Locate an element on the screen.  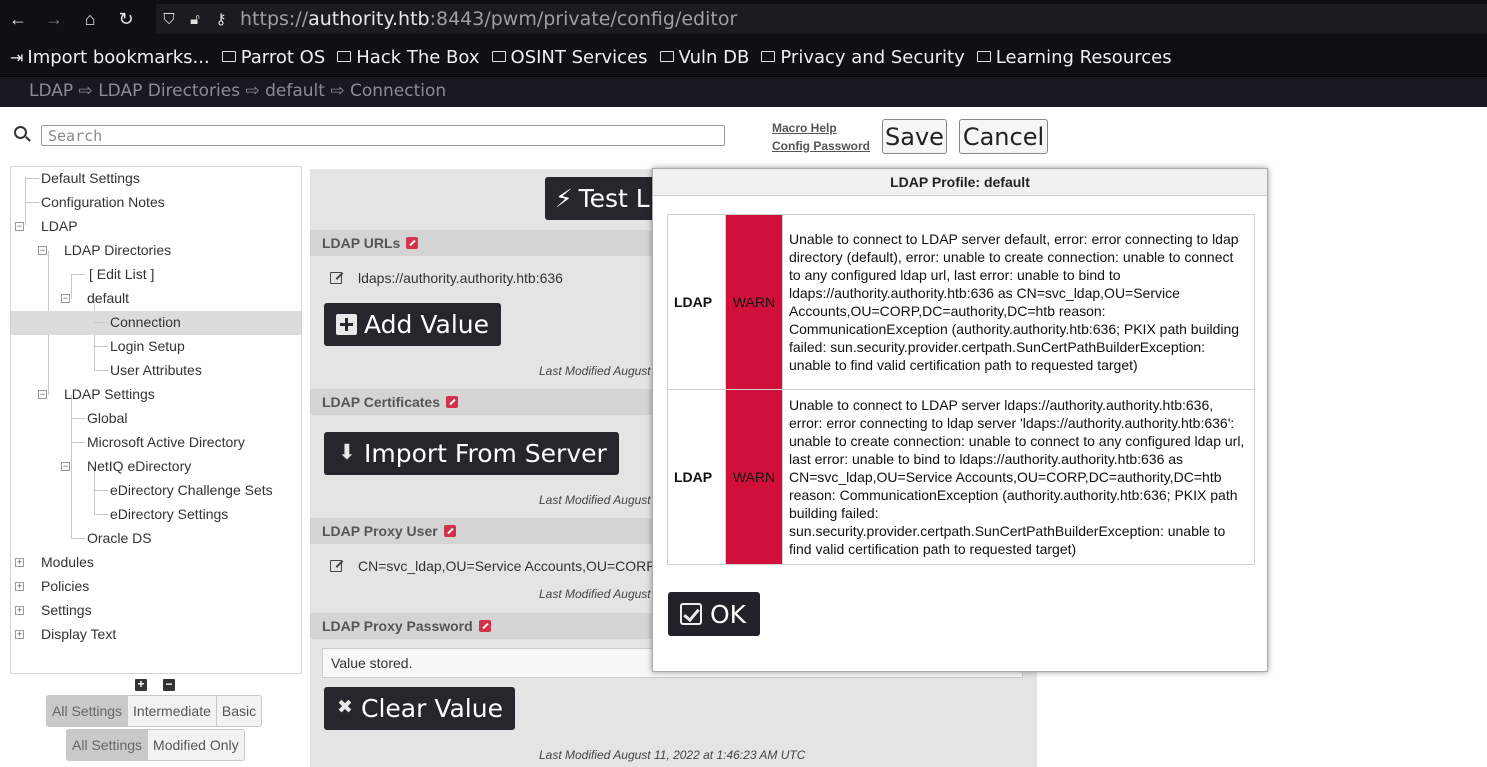
back-arrow-icon: ← is located at coordinates (18, 19).